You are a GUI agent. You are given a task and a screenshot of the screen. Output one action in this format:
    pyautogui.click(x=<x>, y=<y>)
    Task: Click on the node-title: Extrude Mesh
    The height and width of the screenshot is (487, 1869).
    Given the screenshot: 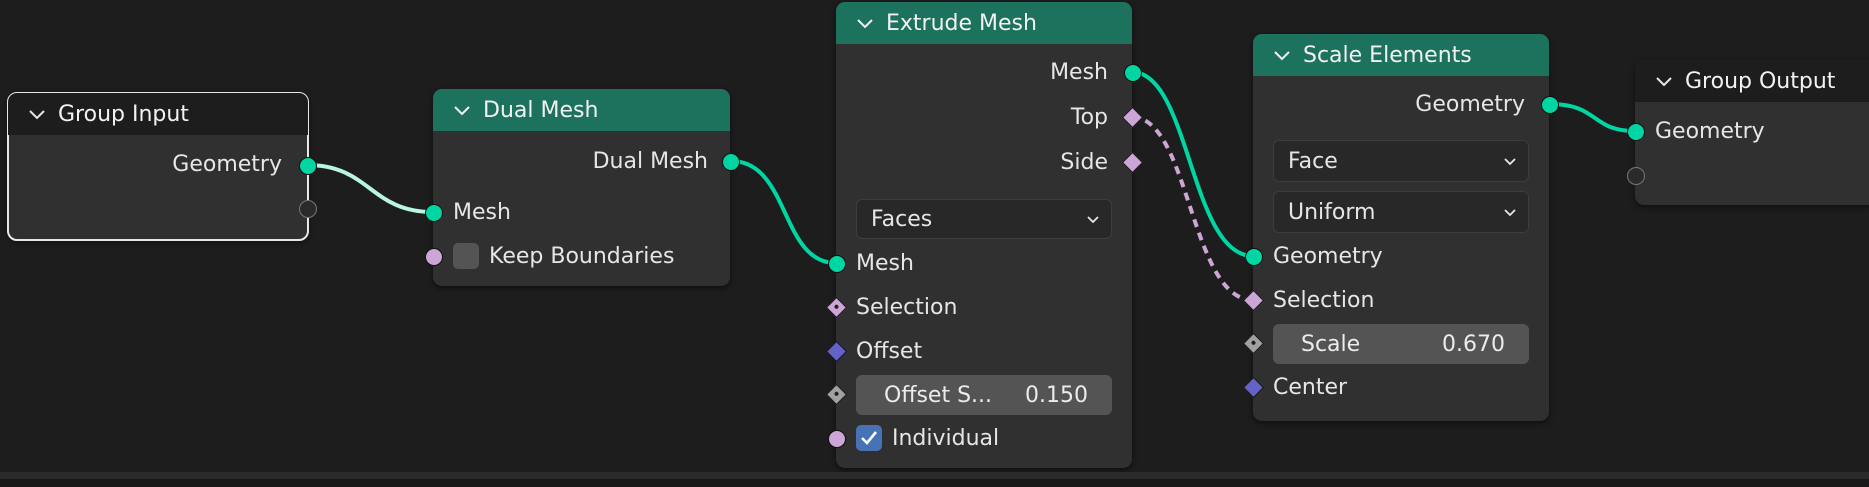 What is the action you would take?
    pyautogui.click(x=961, y=23)
    